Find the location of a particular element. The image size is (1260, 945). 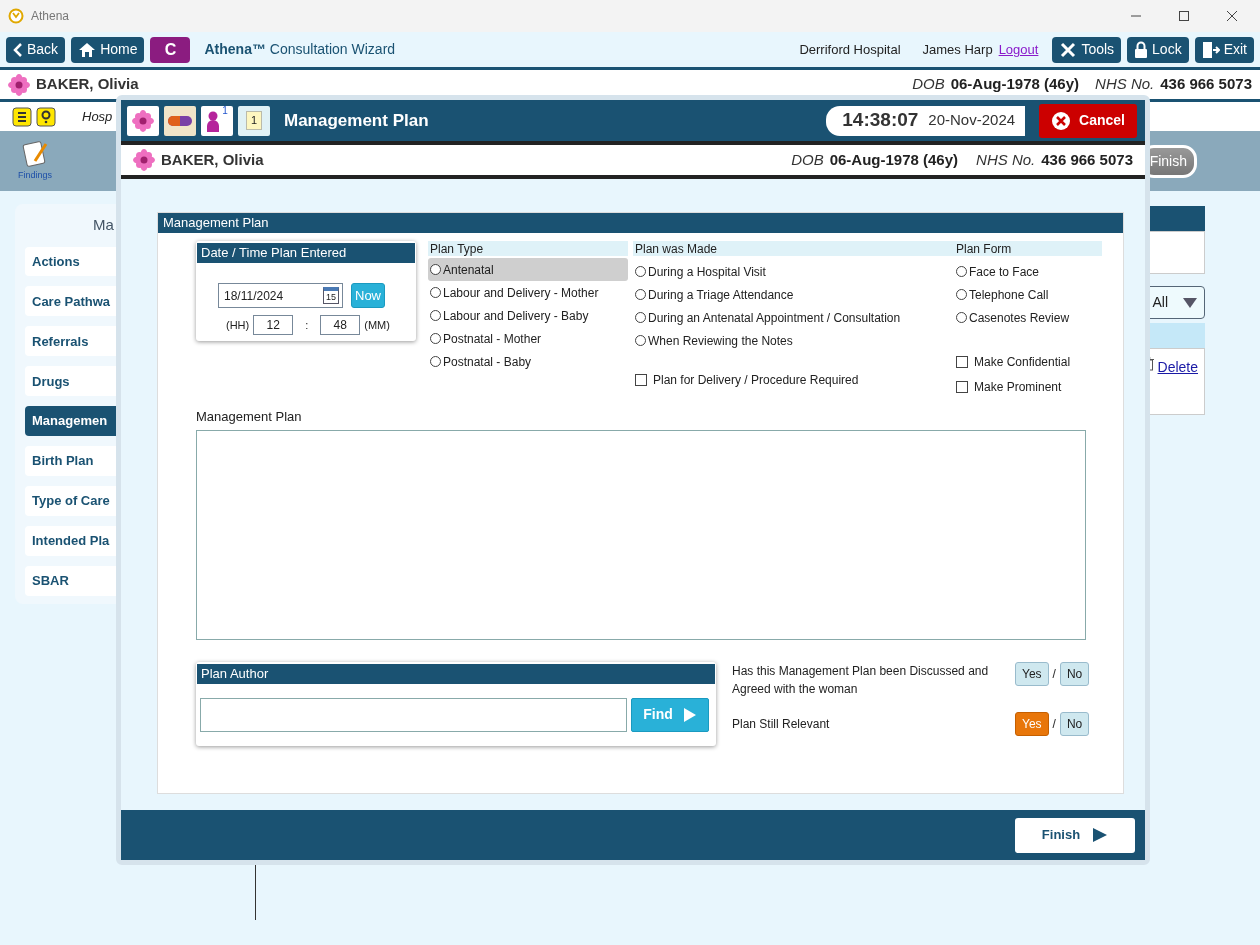

sidebar-item: SBAR is located at coordinates (70, 581).